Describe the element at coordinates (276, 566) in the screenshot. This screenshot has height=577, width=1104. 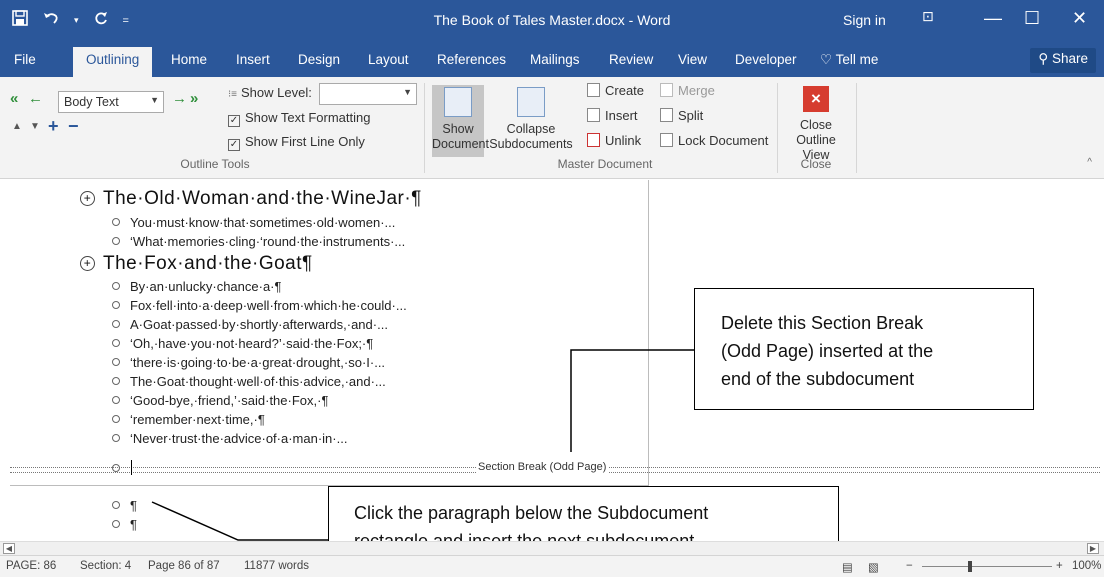
I see `status-word-count: 11877 words` at that location.